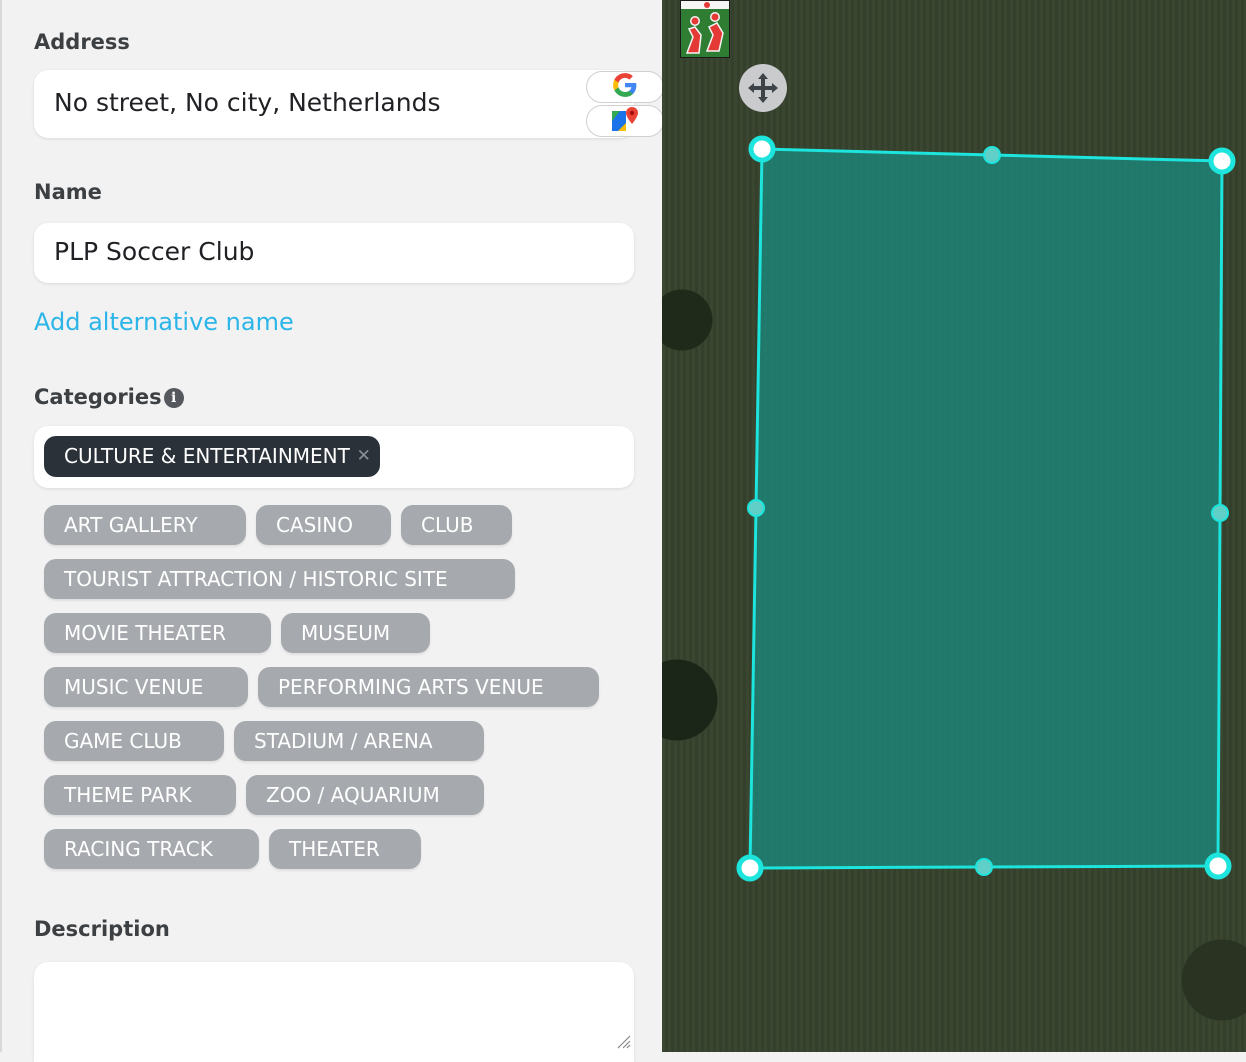 The width and height of the screenshot is (1246, 1062). What do you see at coordinates (762, 149) in the screenshot?
I see `corner-handle-top-left` at bounding box center [762, 149].